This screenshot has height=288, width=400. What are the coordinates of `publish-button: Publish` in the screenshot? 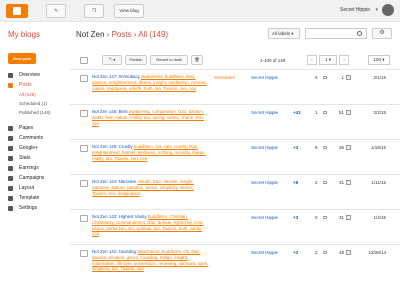 It's located at (136, 60).